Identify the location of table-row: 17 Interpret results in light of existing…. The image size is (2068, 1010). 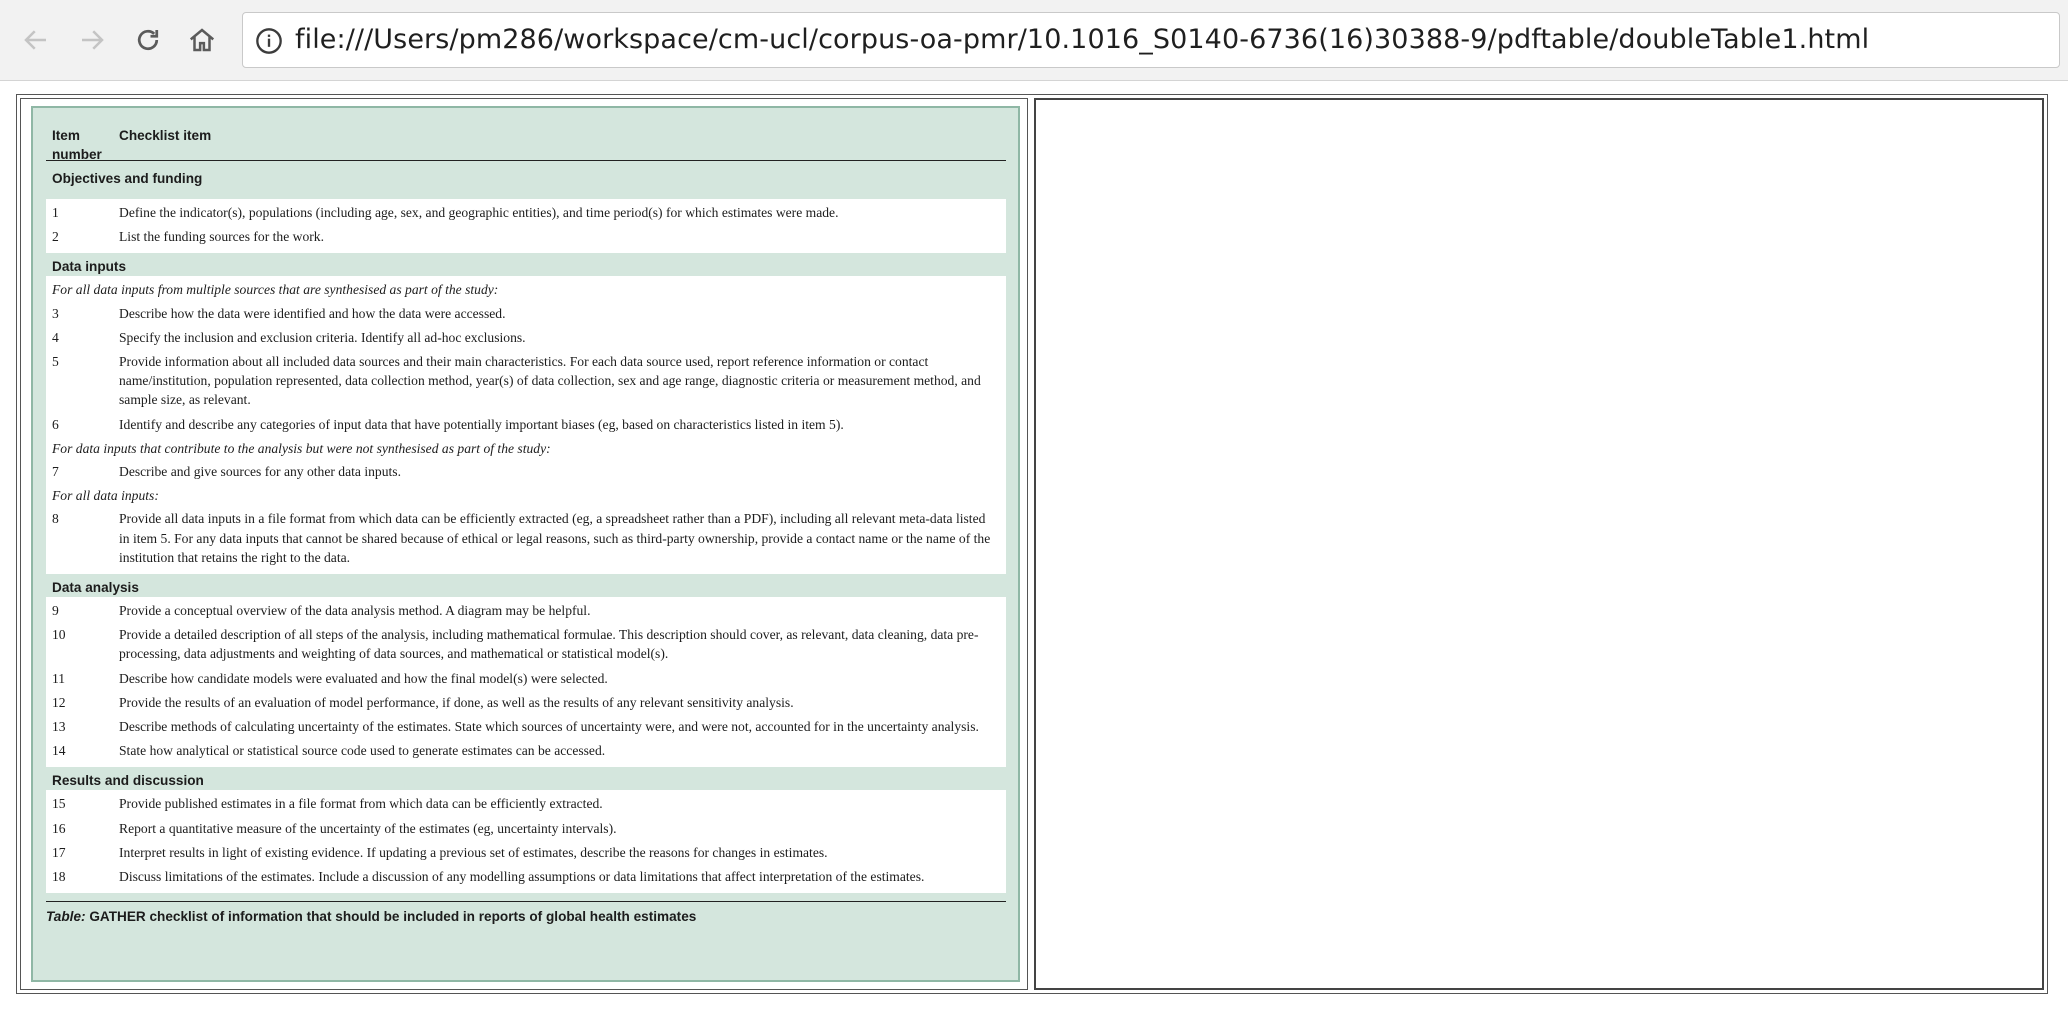
(526, 853).